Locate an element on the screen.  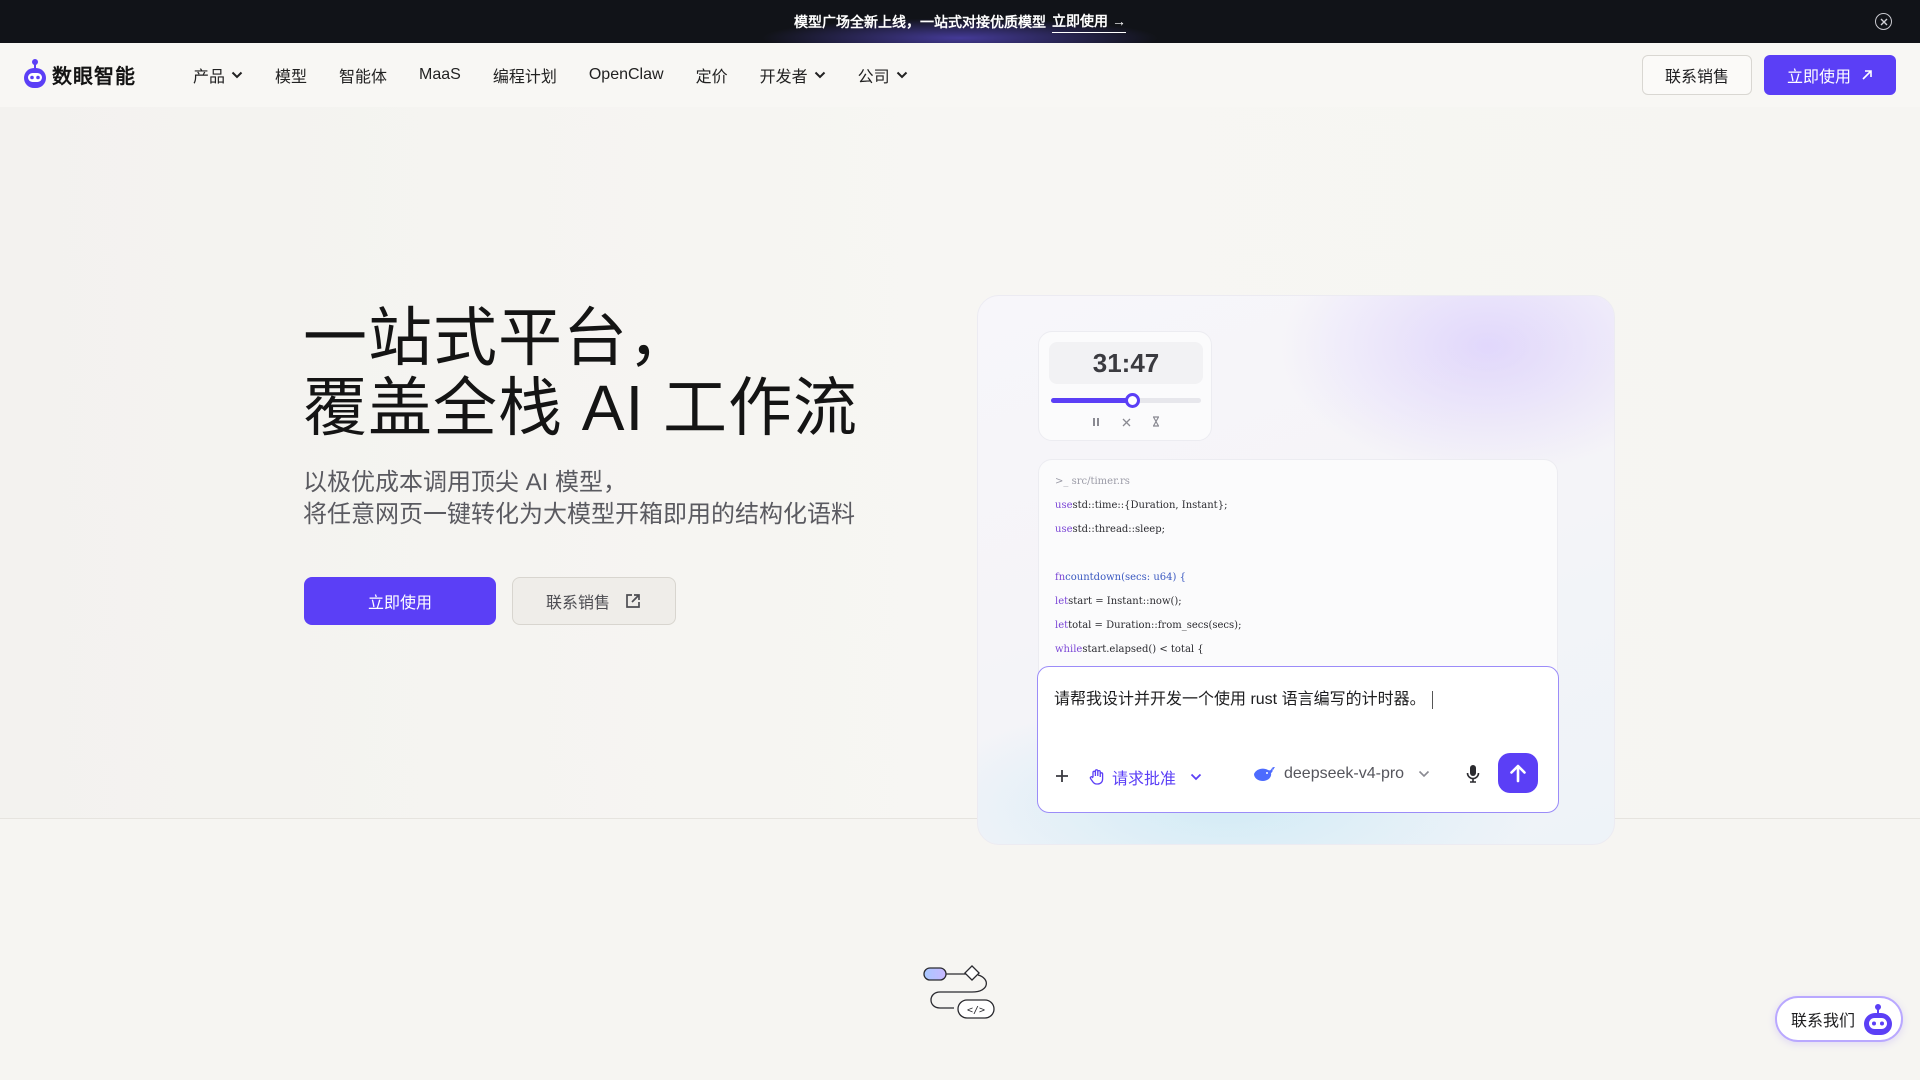
hero-title-line2: 覆盖全栈 AI 工作流 is located at coordinates (581, 408).